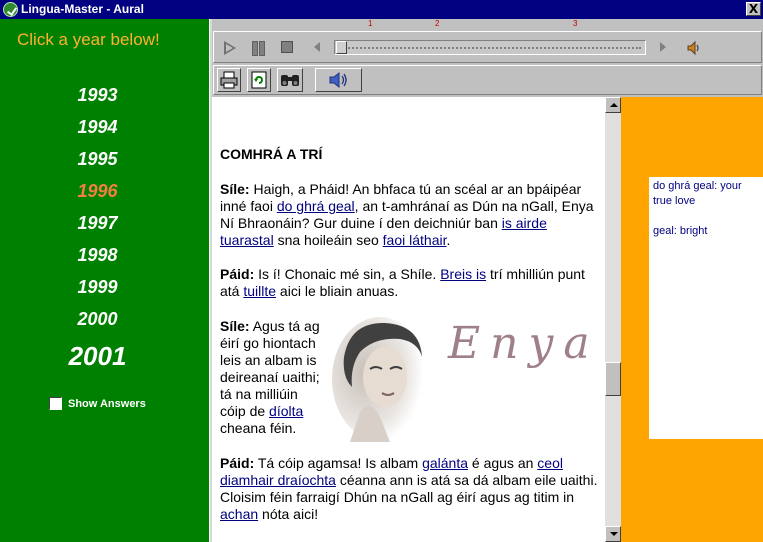 The height and width of the screenshot is (542, 763). I want to click on year-link-1996: 1996, so click(97, 191).